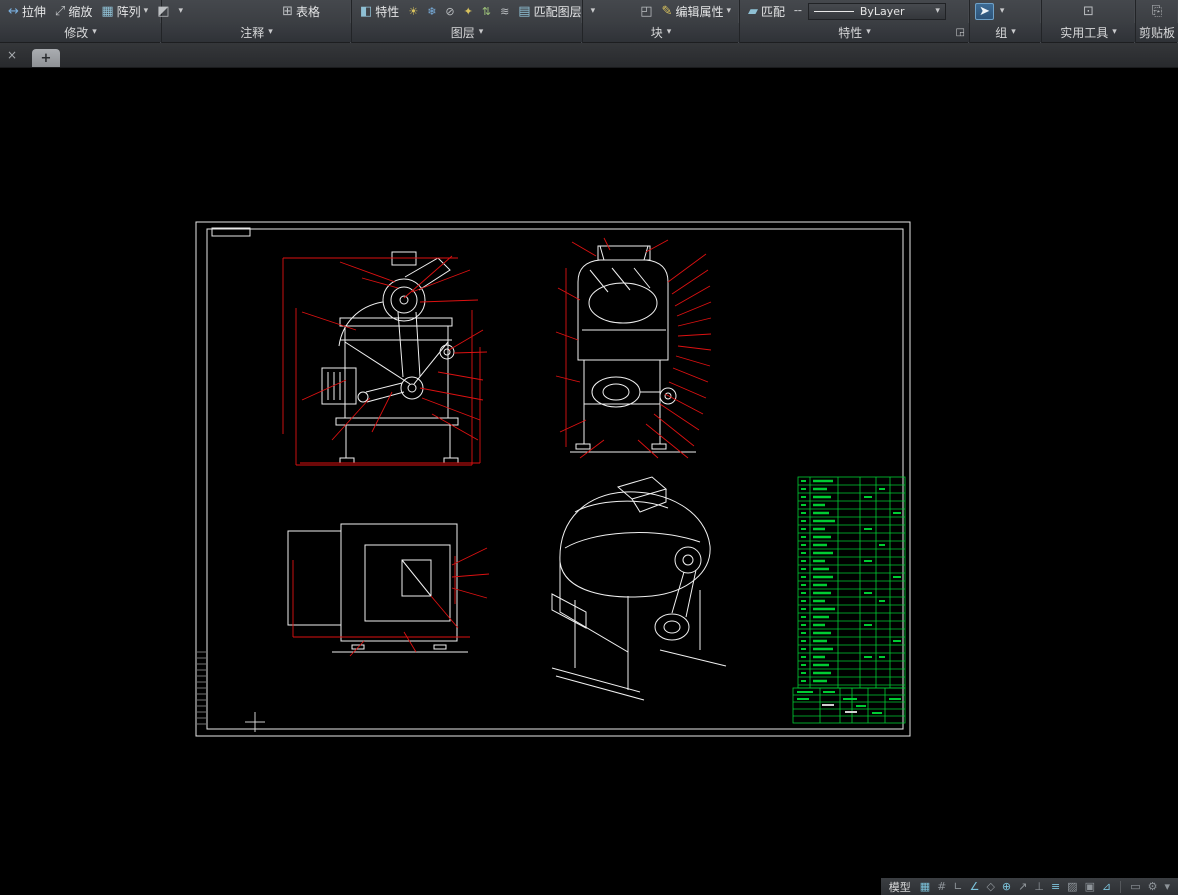 The image size is (1178, 895). I want to click on calculator-icon: ⊡, so click(1088, 11).